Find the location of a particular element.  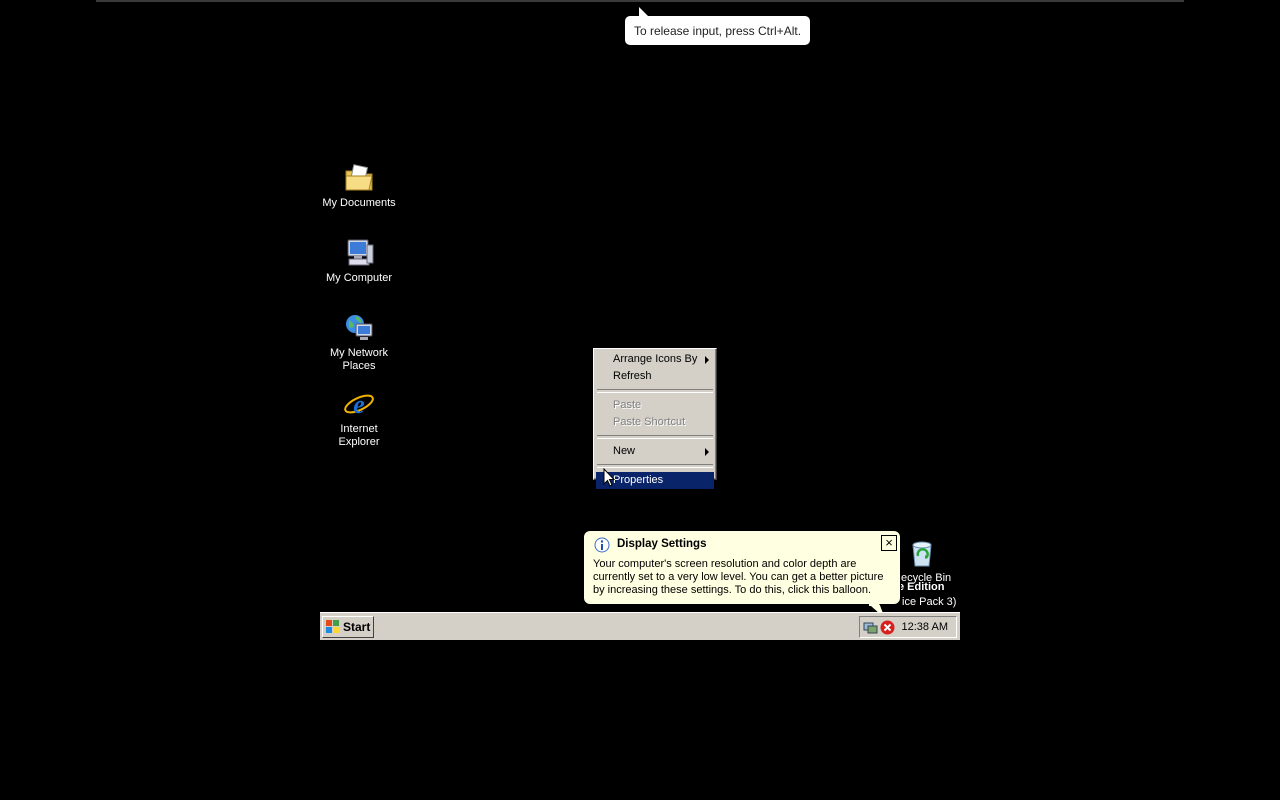

network-tray-icon is located at coordinates (870, 627).